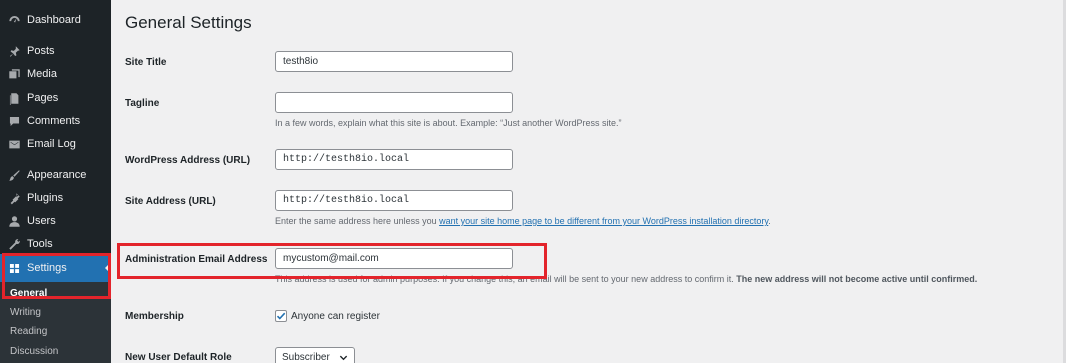  What do you see at coordinates (335, 316) in the screenshot?
I see `anyone-can-register-label: Anyone can register` at bounding box center [335, 316].